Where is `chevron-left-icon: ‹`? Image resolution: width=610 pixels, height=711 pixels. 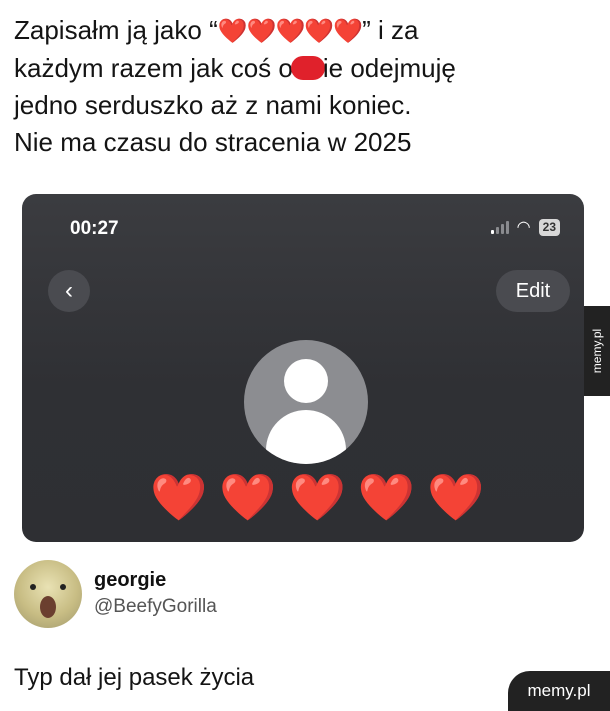 chevron-left-icon: ‹ is located at coordinates (69, 290).